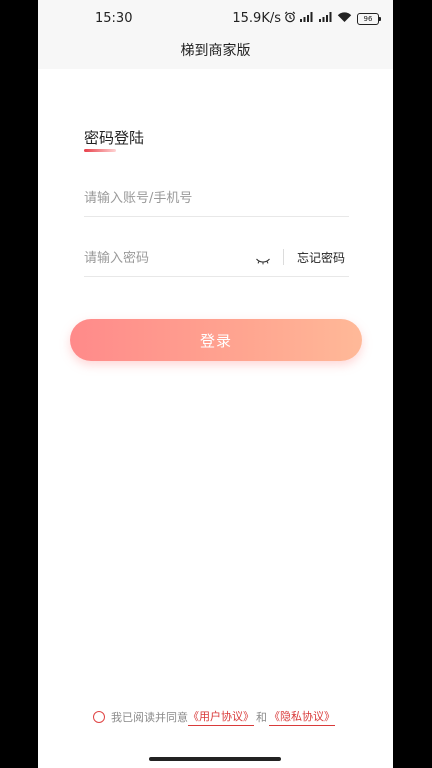 Image resolution: width=432 pixels, height=768 pixels. Describe the element at coordinates (114, 18) in the screenshot. I see `status-time: 15:30` at that location.